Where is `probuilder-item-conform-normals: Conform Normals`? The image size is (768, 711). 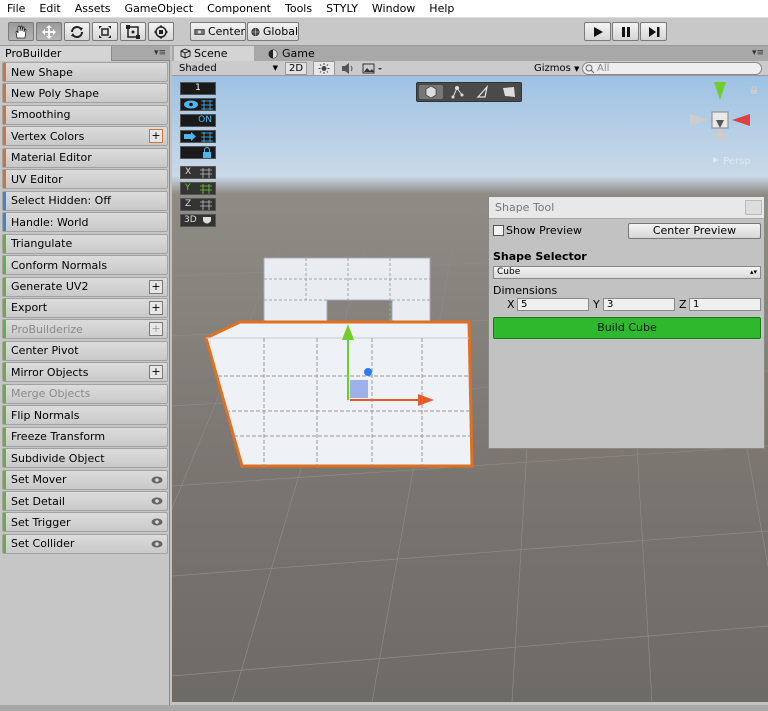 probuilder-item-conform-normals: Conform Normals is located at coordinates (85, 265).